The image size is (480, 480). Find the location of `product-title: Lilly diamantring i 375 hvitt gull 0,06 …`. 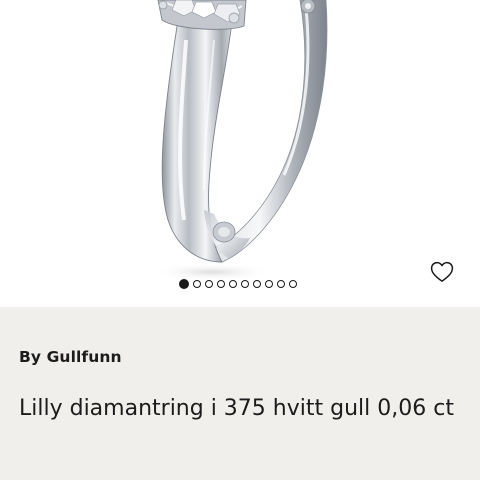

product-title: Lilly diamantring i 375 hvitt gull 0,06 … is located at coordinates (236, 408).